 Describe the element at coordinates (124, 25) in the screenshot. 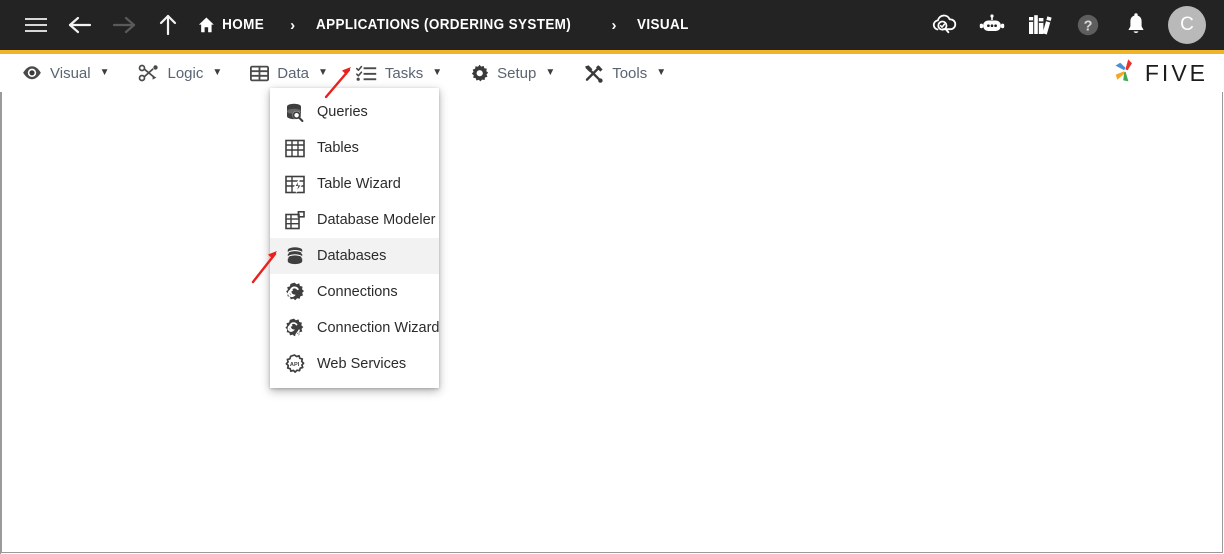

I see `arrow-right-icon` at that location.